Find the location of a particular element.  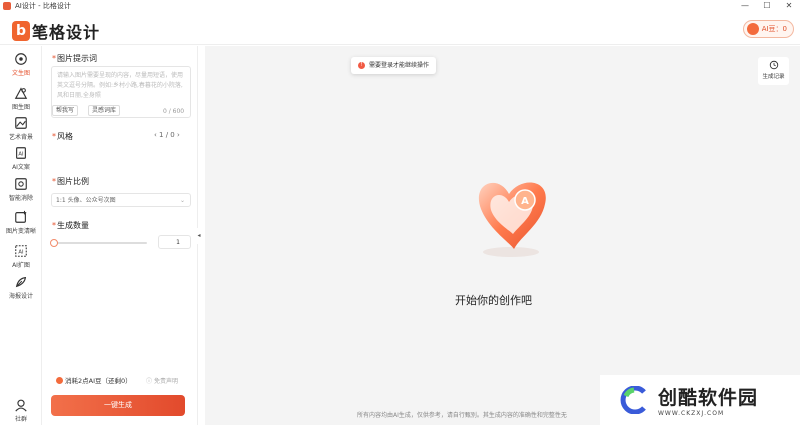

text-image-icon is located at coordinates (21, 59).